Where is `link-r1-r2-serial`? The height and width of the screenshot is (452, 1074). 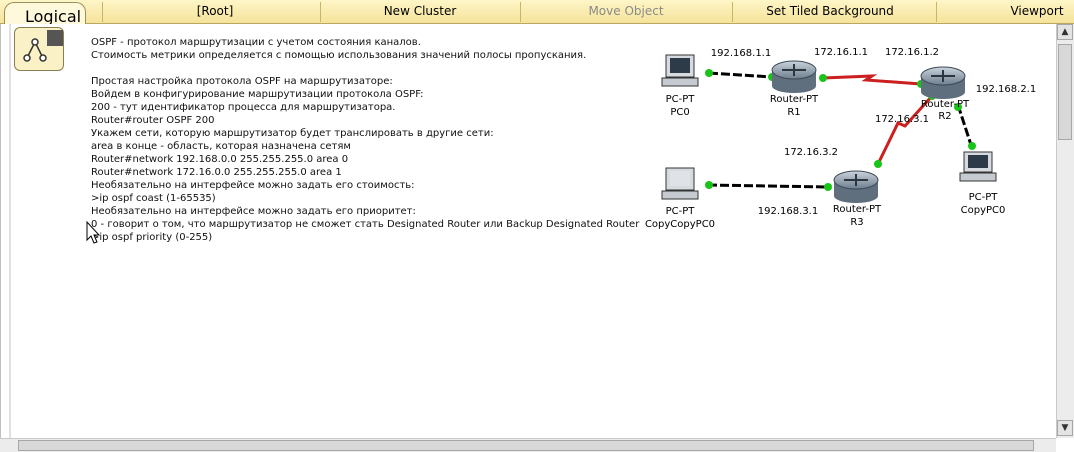
link-r1-r2-serial is located at coordinates (872, 80).